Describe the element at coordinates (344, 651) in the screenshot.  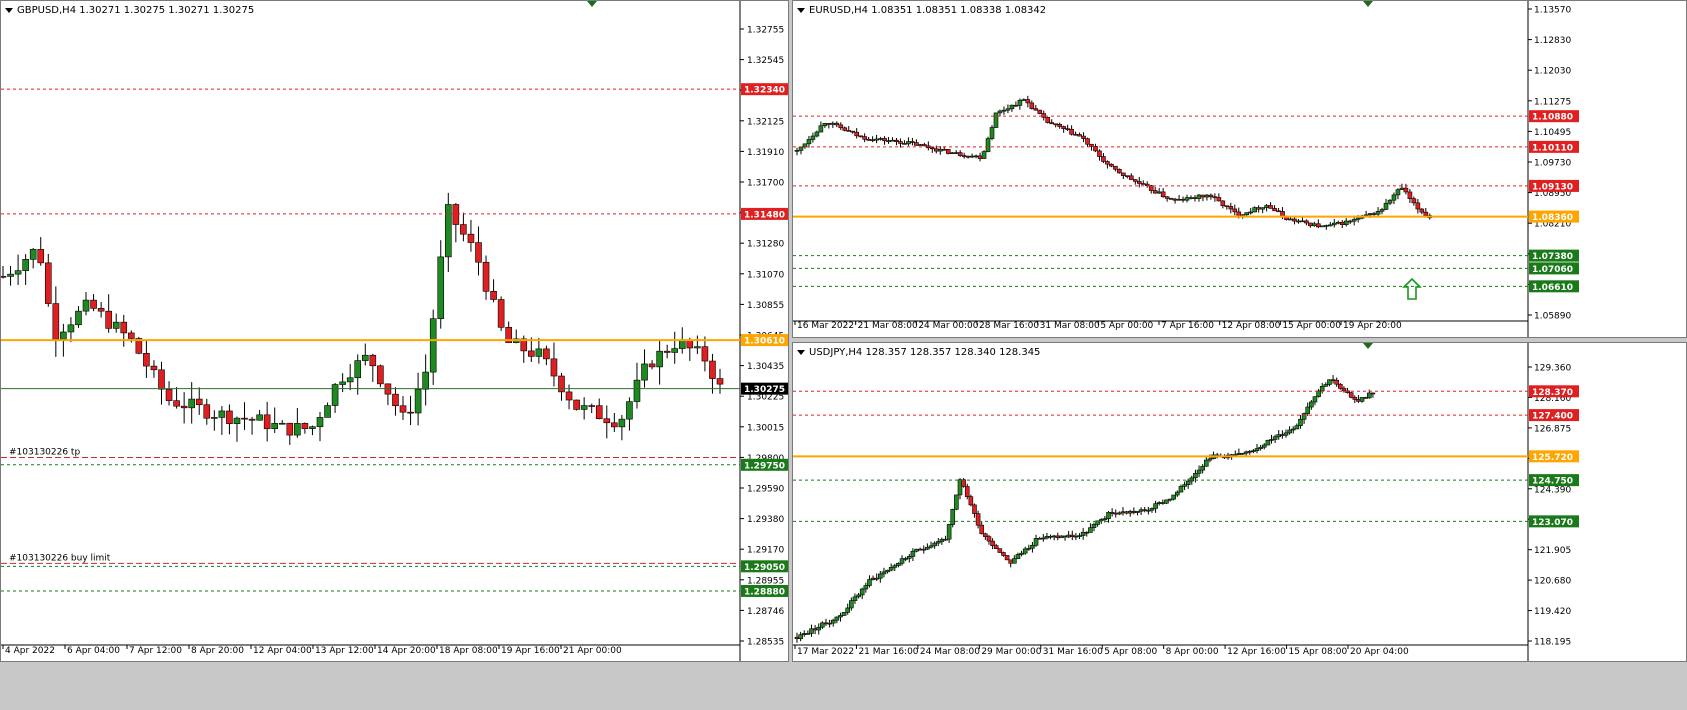
I see `time-tick-label: 13 Apr 12:00` at that location.